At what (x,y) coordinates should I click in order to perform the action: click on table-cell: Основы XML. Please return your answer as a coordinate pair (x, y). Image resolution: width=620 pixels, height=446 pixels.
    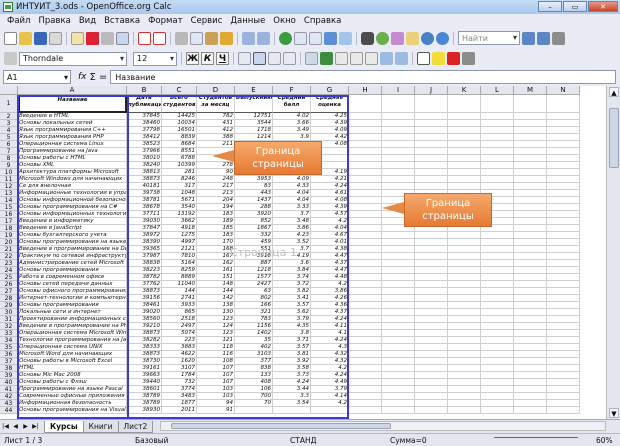
    Looking at the image, I should click on (72, 165).